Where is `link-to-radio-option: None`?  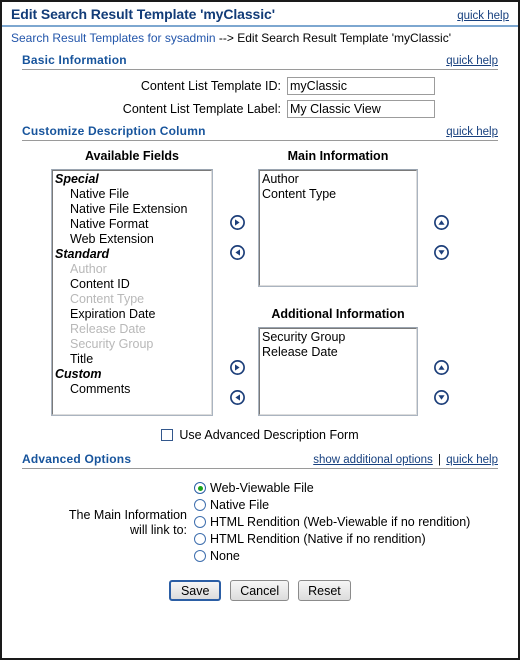 link-to-radio-option: None is located at coordinates (332, 556).